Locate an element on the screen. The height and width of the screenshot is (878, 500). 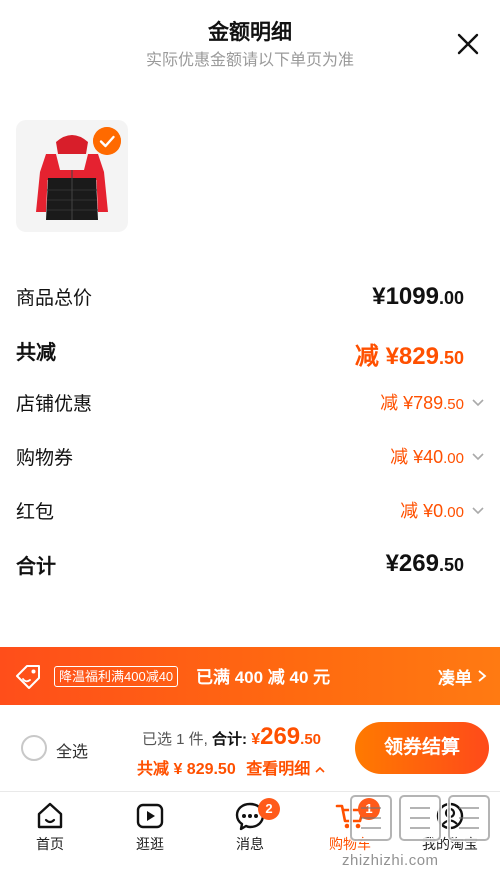
row-value: 减 ¥40.00 is located at coordinates (427, 457).